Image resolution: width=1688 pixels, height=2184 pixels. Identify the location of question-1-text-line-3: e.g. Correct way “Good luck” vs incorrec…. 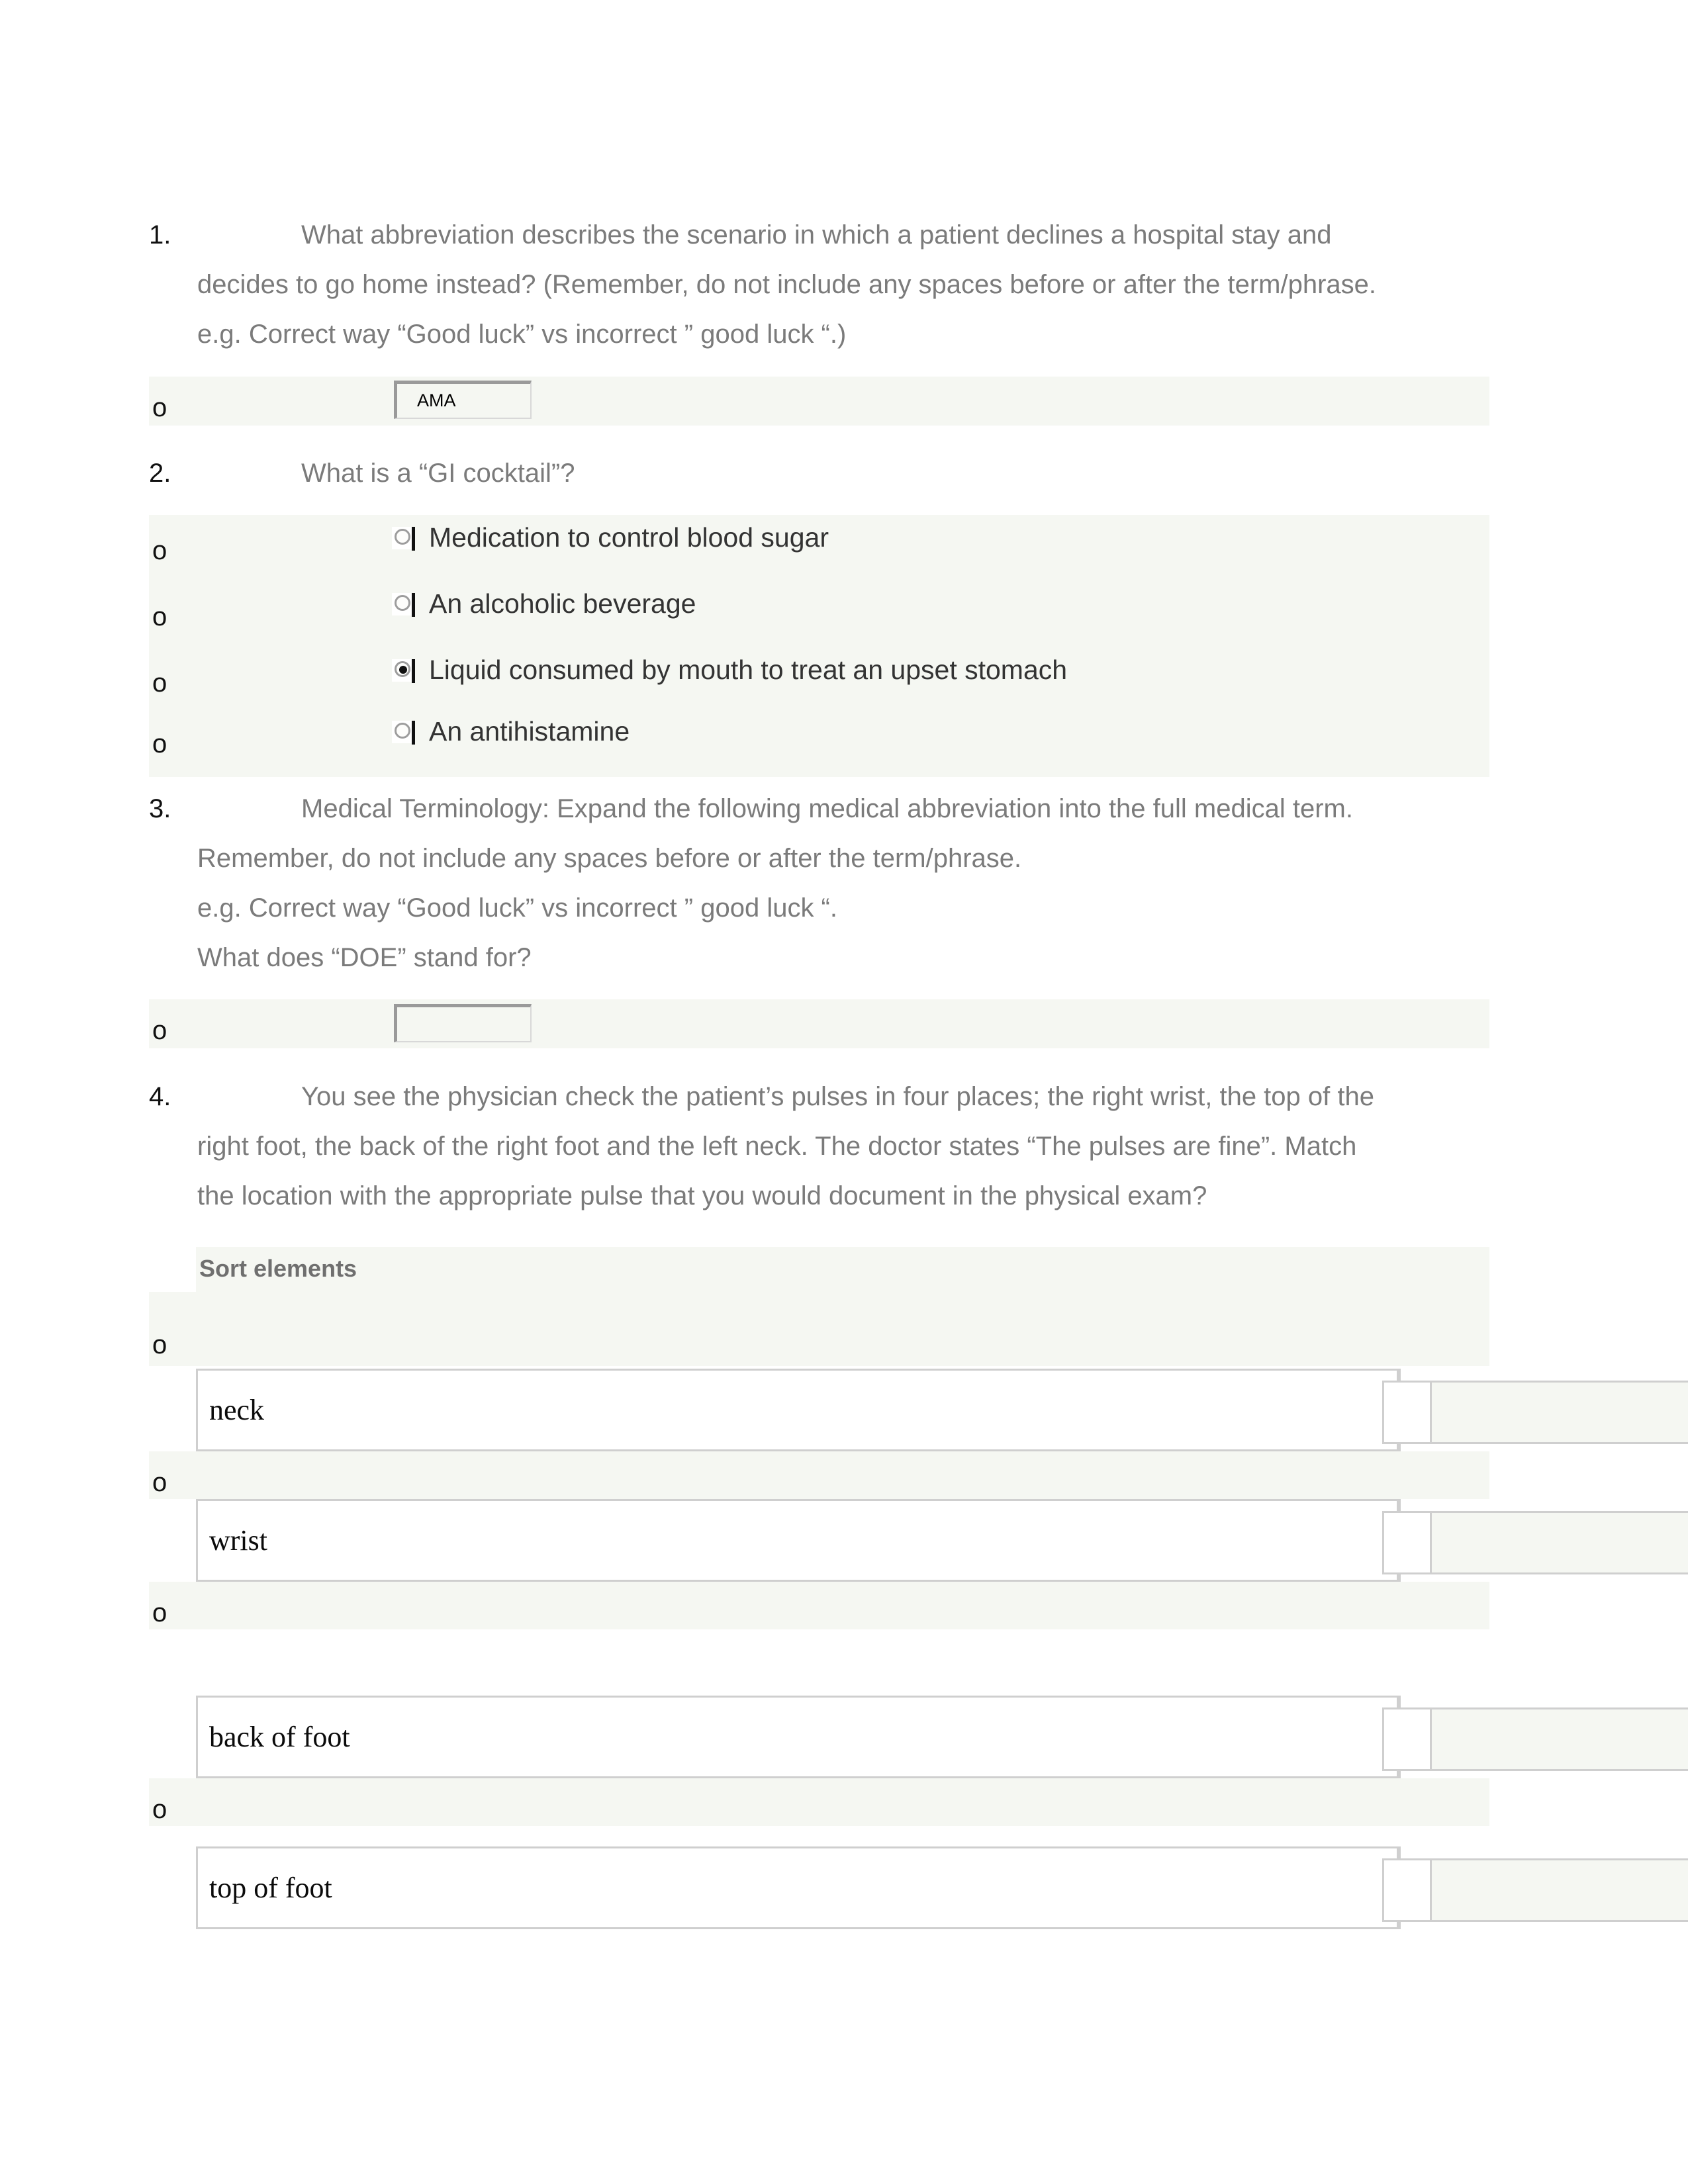
(522, 334).